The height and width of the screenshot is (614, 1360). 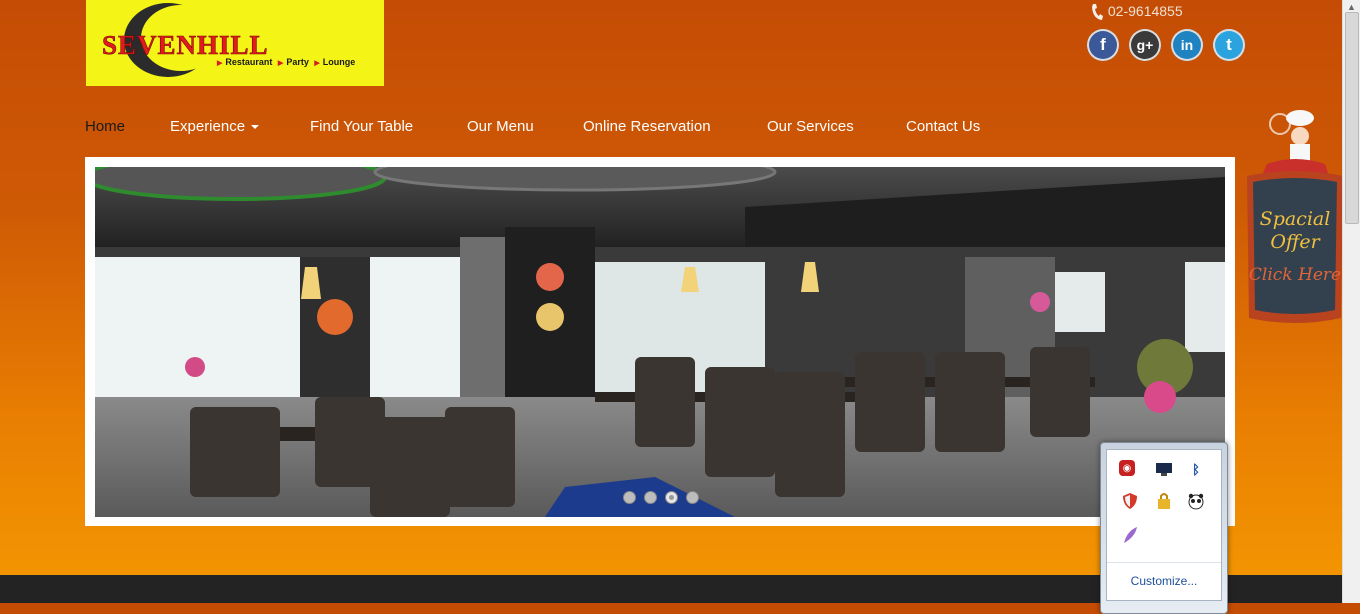 I want to click on offer-cta: Click Here, so click(x=1295, y=275).